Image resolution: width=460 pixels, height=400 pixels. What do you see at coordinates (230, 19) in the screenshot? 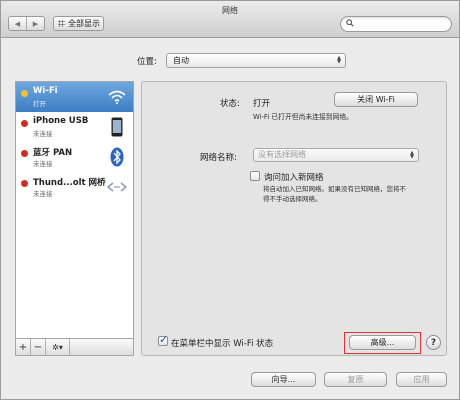
I see `title-toolbar: 网络 ◀ ▶ 全部显示` at bounding box center [230, 19].